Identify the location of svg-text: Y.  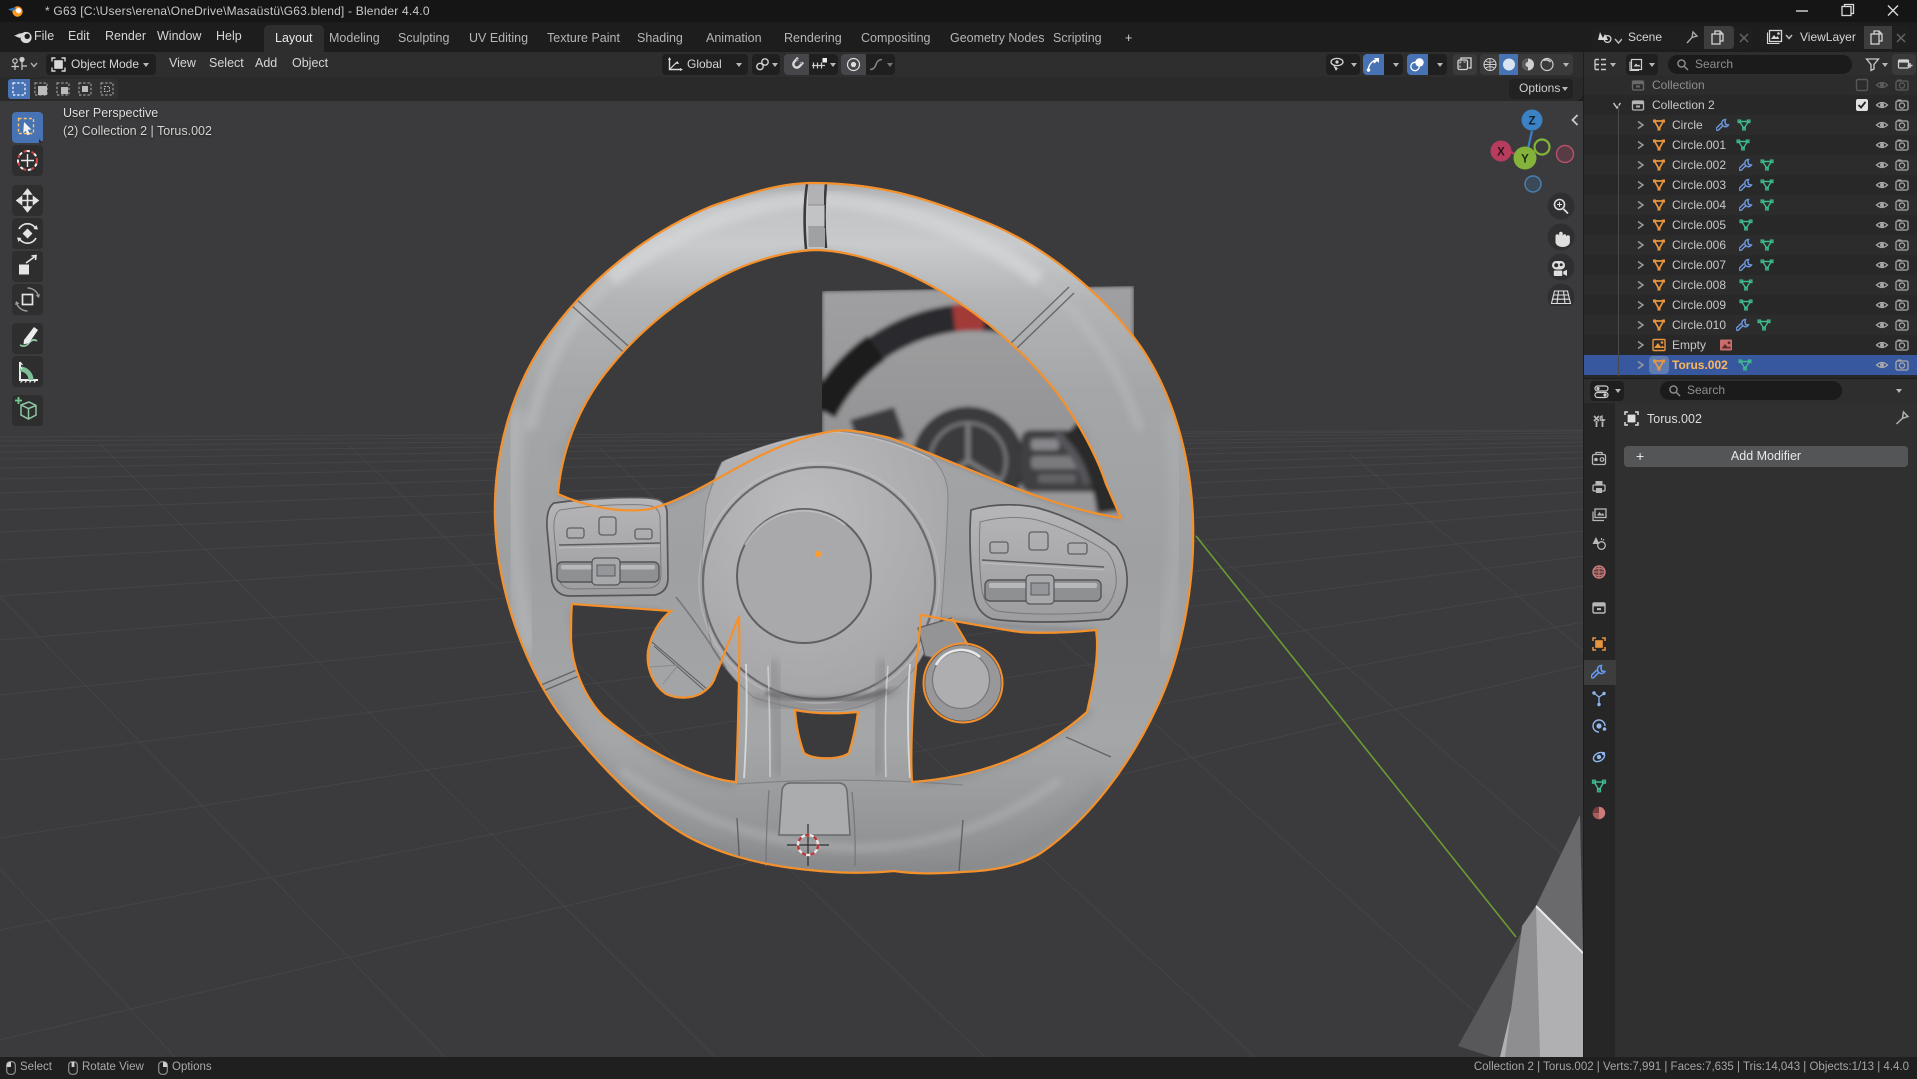
(1525, 160).